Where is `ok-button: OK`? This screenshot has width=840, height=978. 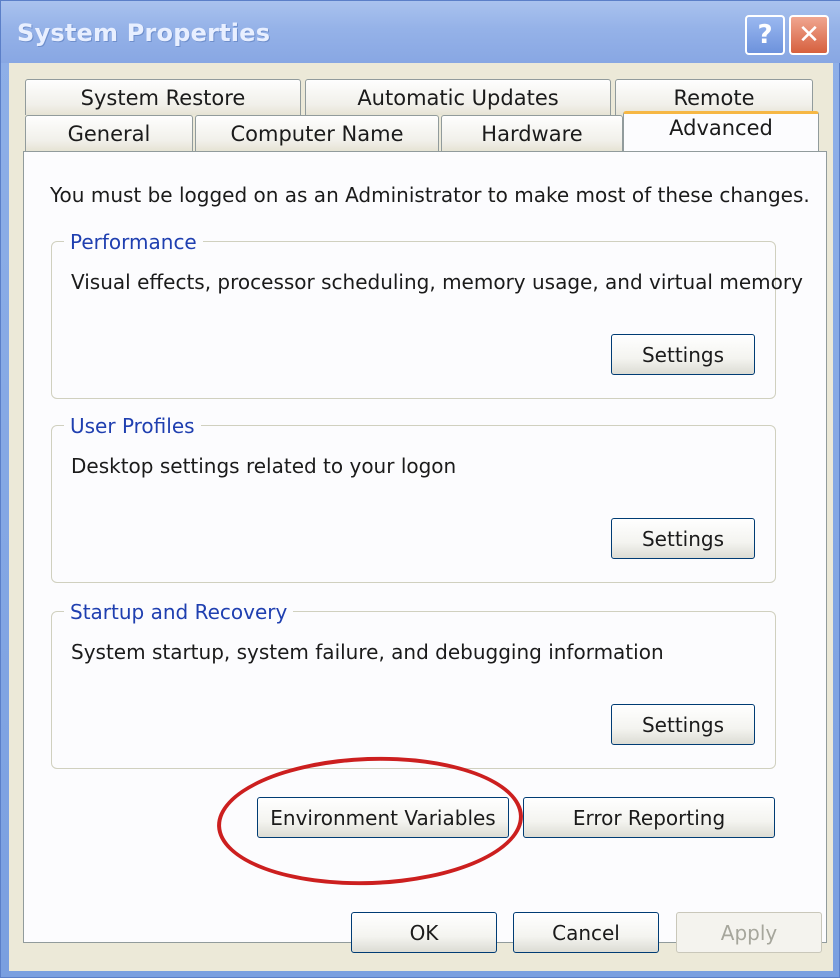
ok-button: OK is located at coordinates (424, 932).